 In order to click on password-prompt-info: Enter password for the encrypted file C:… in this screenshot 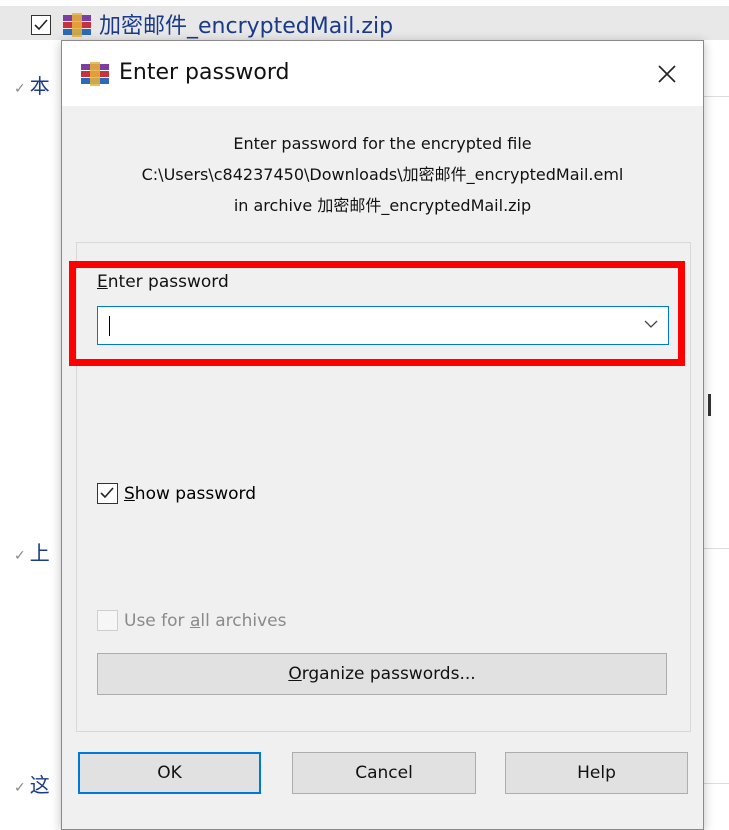, I will do `click(382, 174)`.